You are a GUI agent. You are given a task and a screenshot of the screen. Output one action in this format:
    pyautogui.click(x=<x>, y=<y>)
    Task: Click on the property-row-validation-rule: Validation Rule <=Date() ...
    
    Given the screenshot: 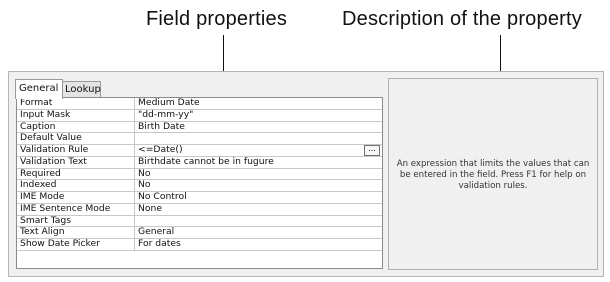 What is the action you would take?
    pyautogui.click(x=199, y=151)
    